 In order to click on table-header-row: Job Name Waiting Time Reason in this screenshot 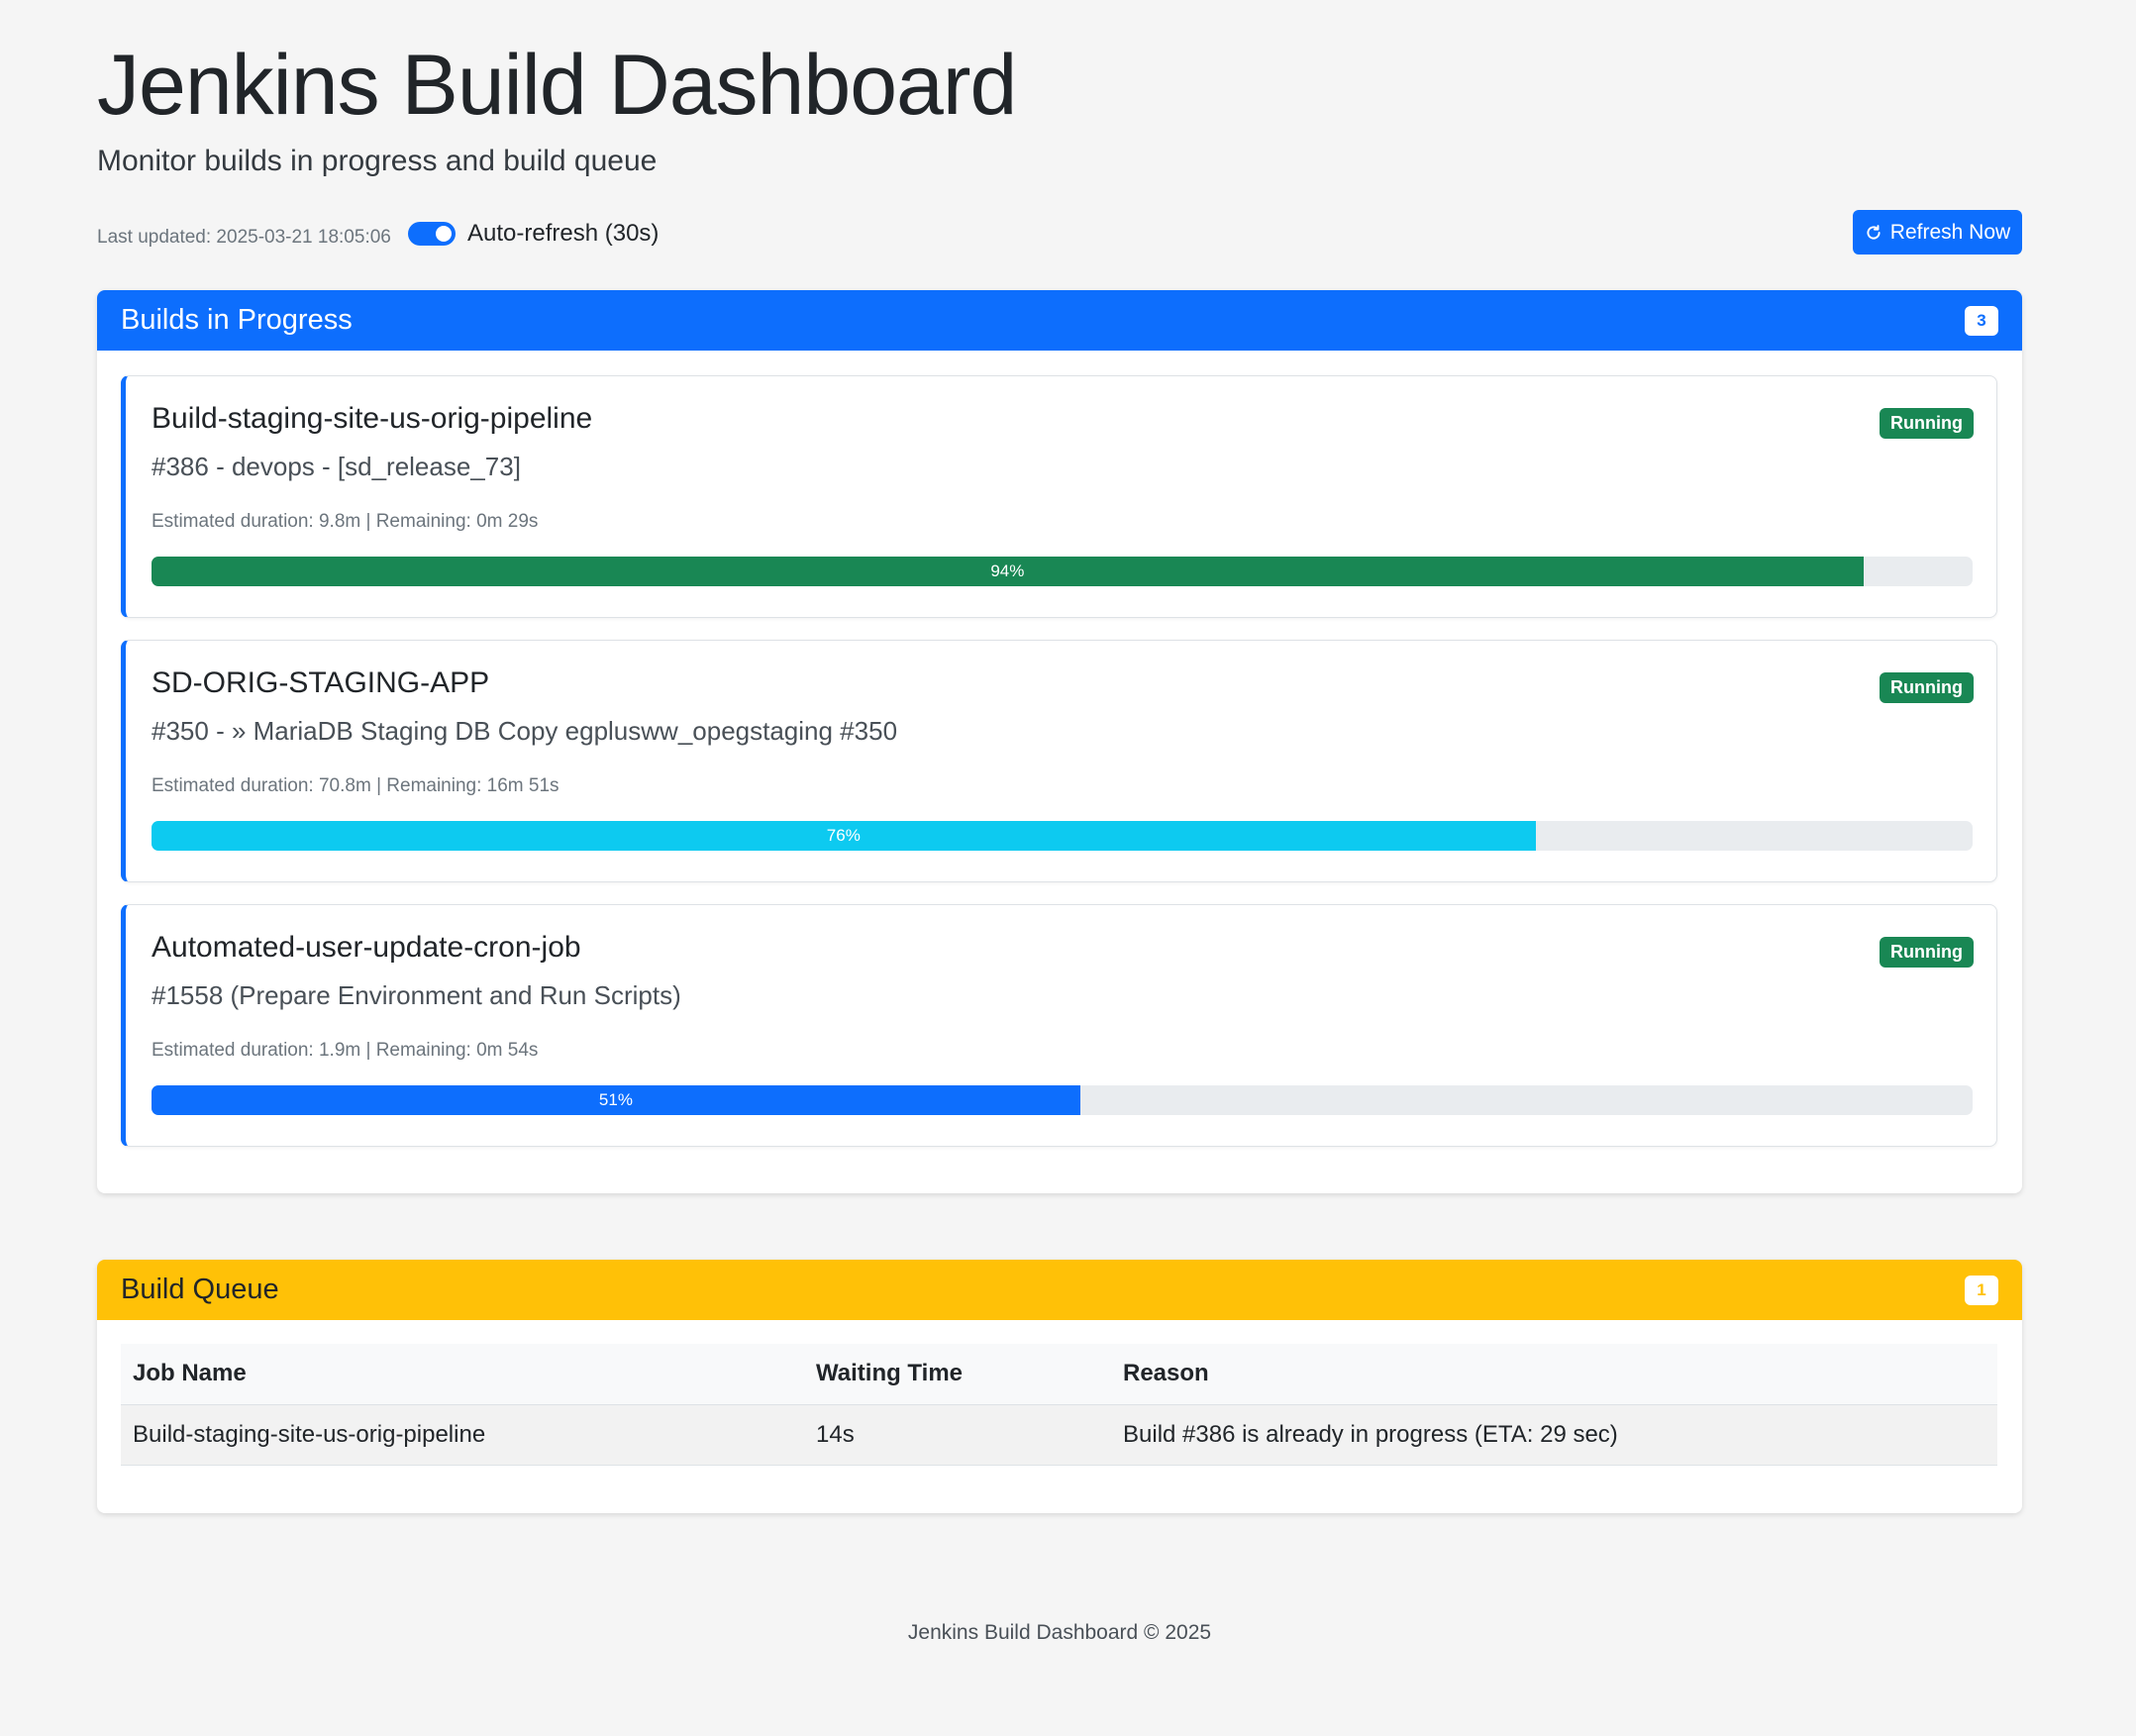, I will do `click(1059, 1374)`.